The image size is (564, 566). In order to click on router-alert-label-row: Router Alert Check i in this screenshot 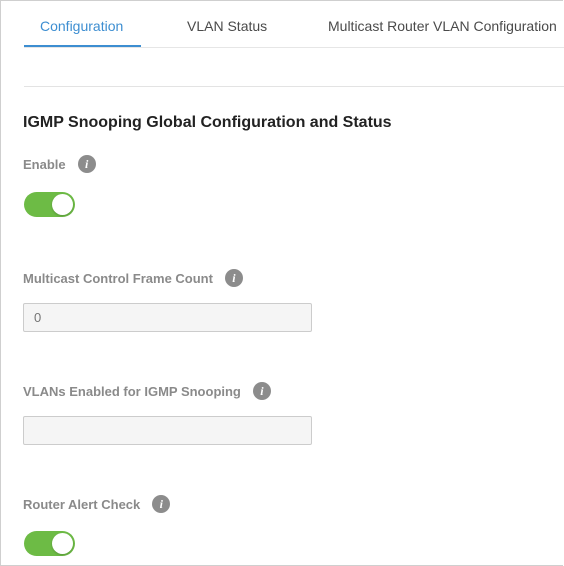, I will do `click(97, 504)`.